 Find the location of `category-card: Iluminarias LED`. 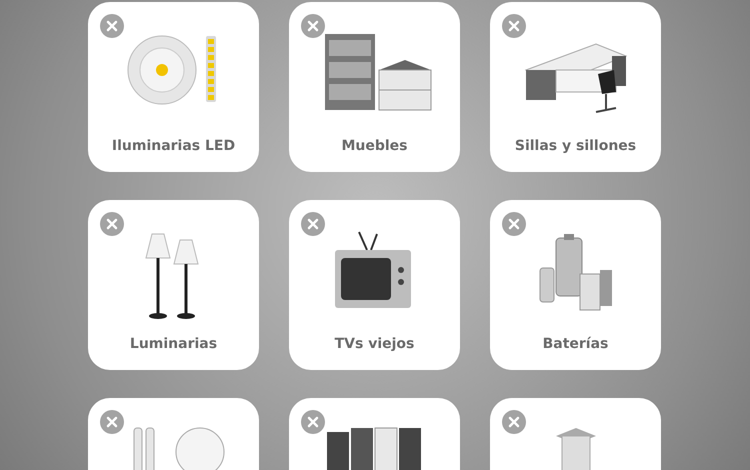

category-card: Iluminarias LED is located at coordinates (173, 87).